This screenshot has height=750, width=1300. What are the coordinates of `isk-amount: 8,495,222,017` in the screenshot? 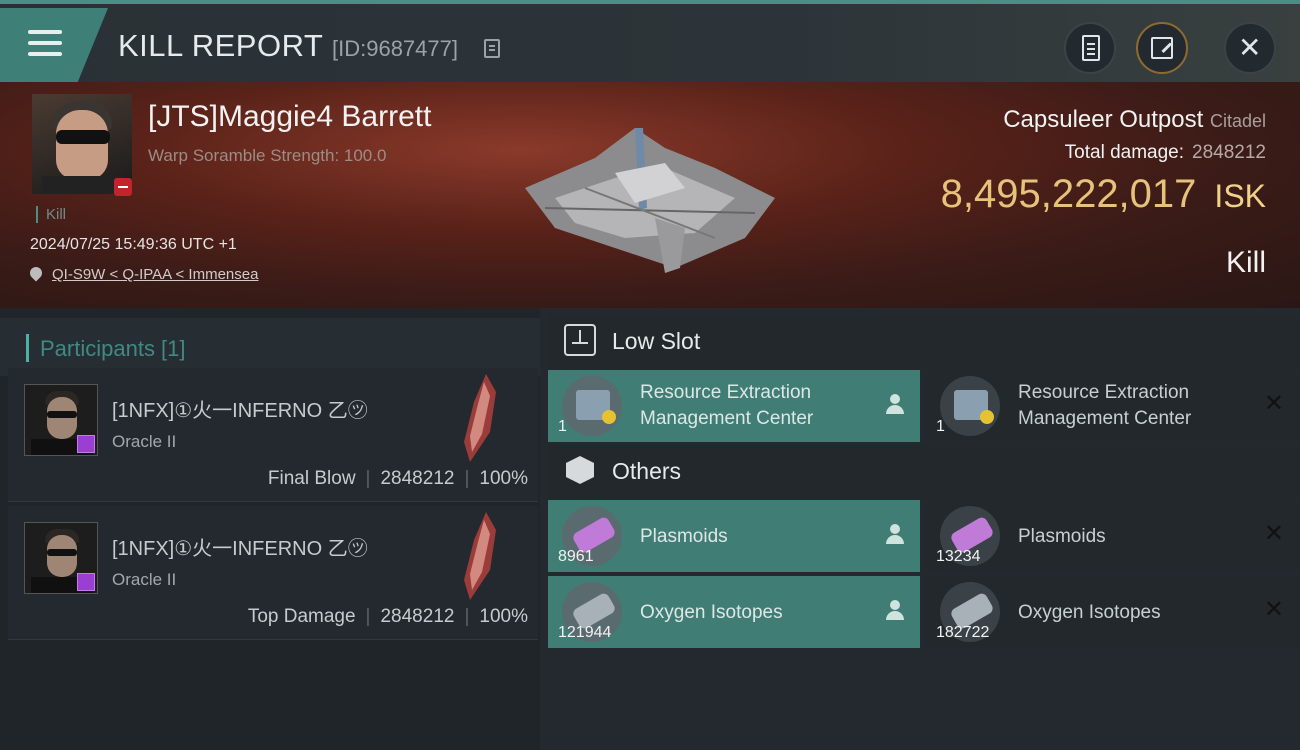 It's located at (1068, 194).